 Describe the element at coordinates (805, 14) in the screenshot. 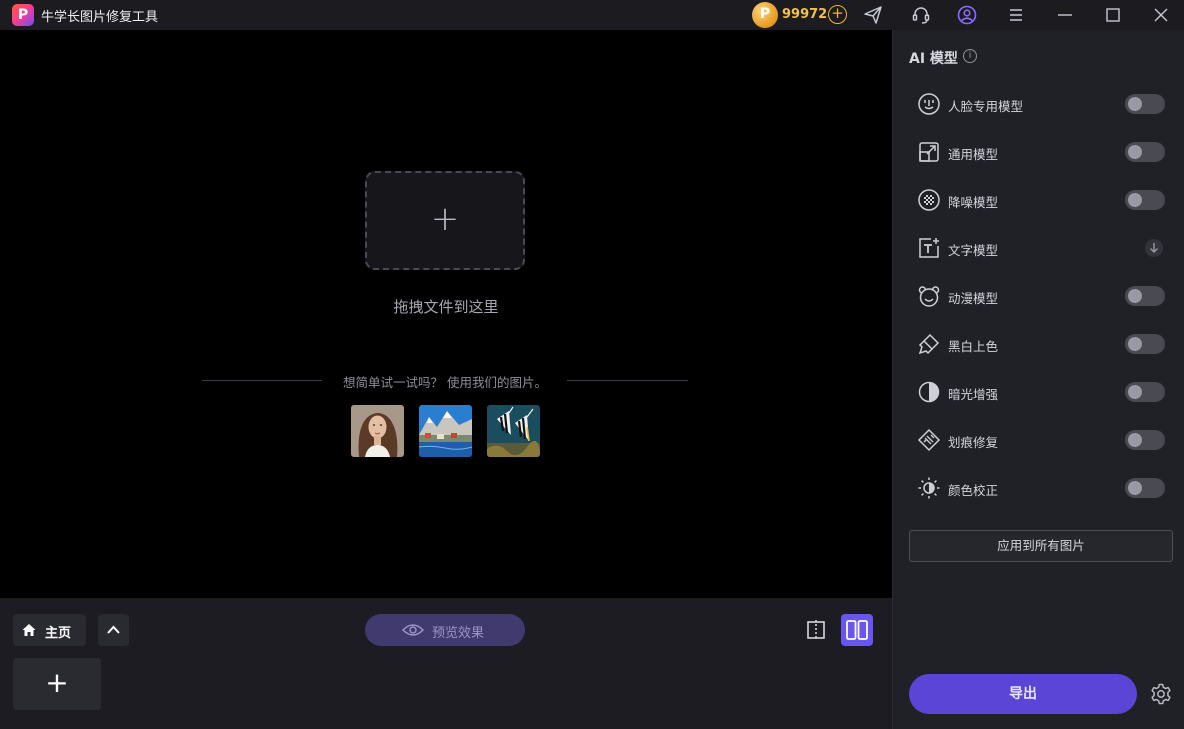

I see `coin-count: 99972` at that location.